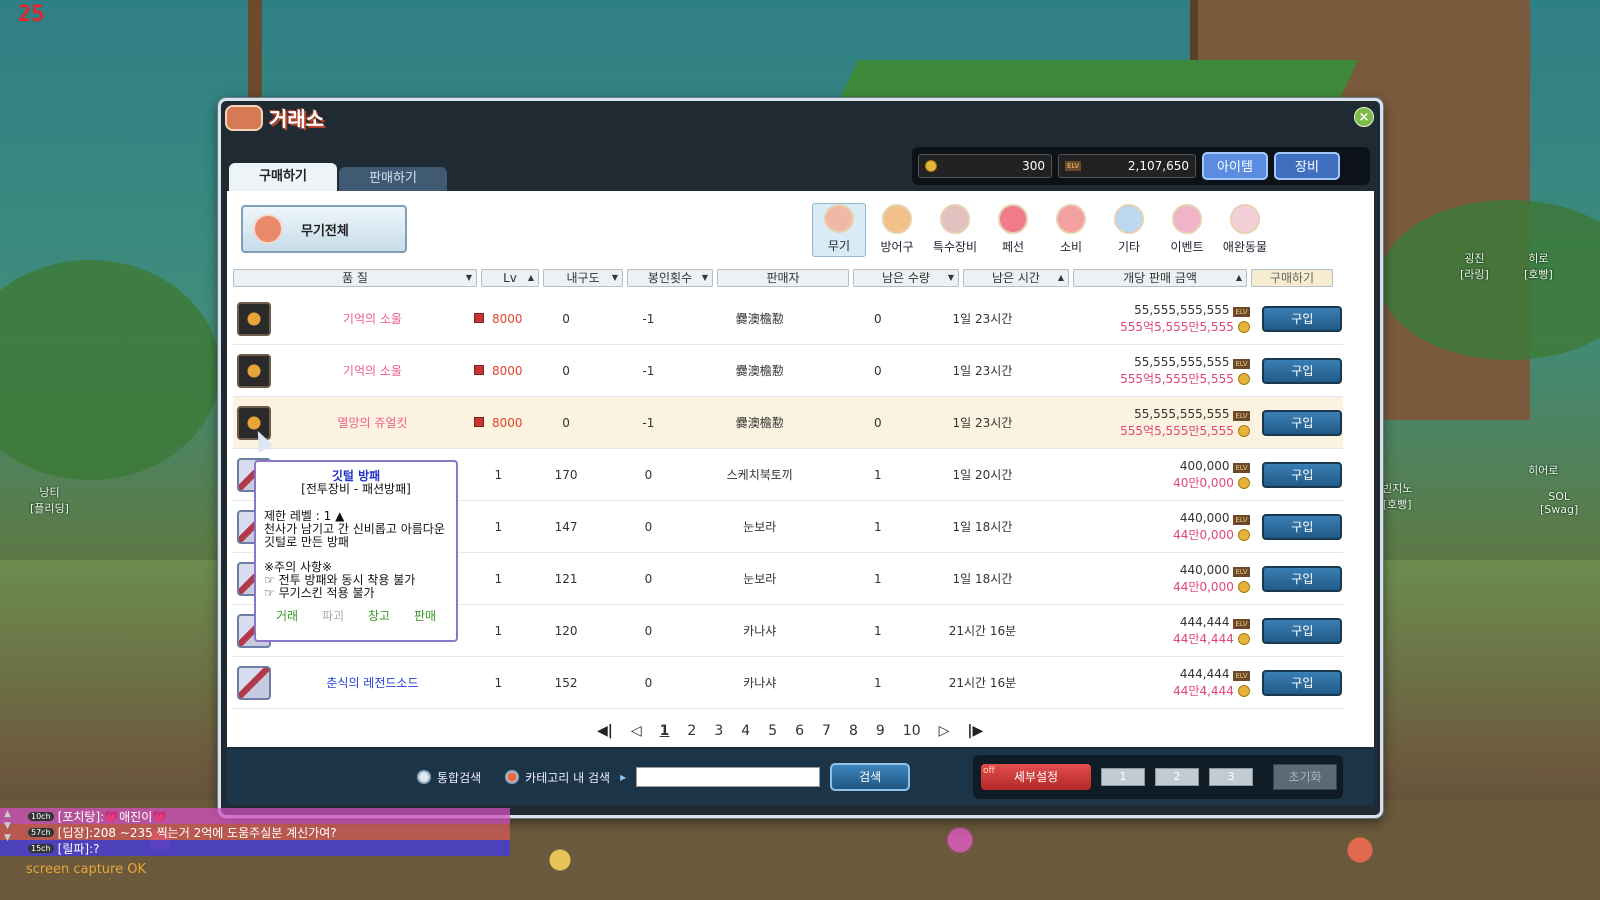 Image resolution: width=1600 pixels, height=900 pixels. Describe the element at coordinates (839, 230) in the screenshot. I see `category-weapon: 무기` at that location.